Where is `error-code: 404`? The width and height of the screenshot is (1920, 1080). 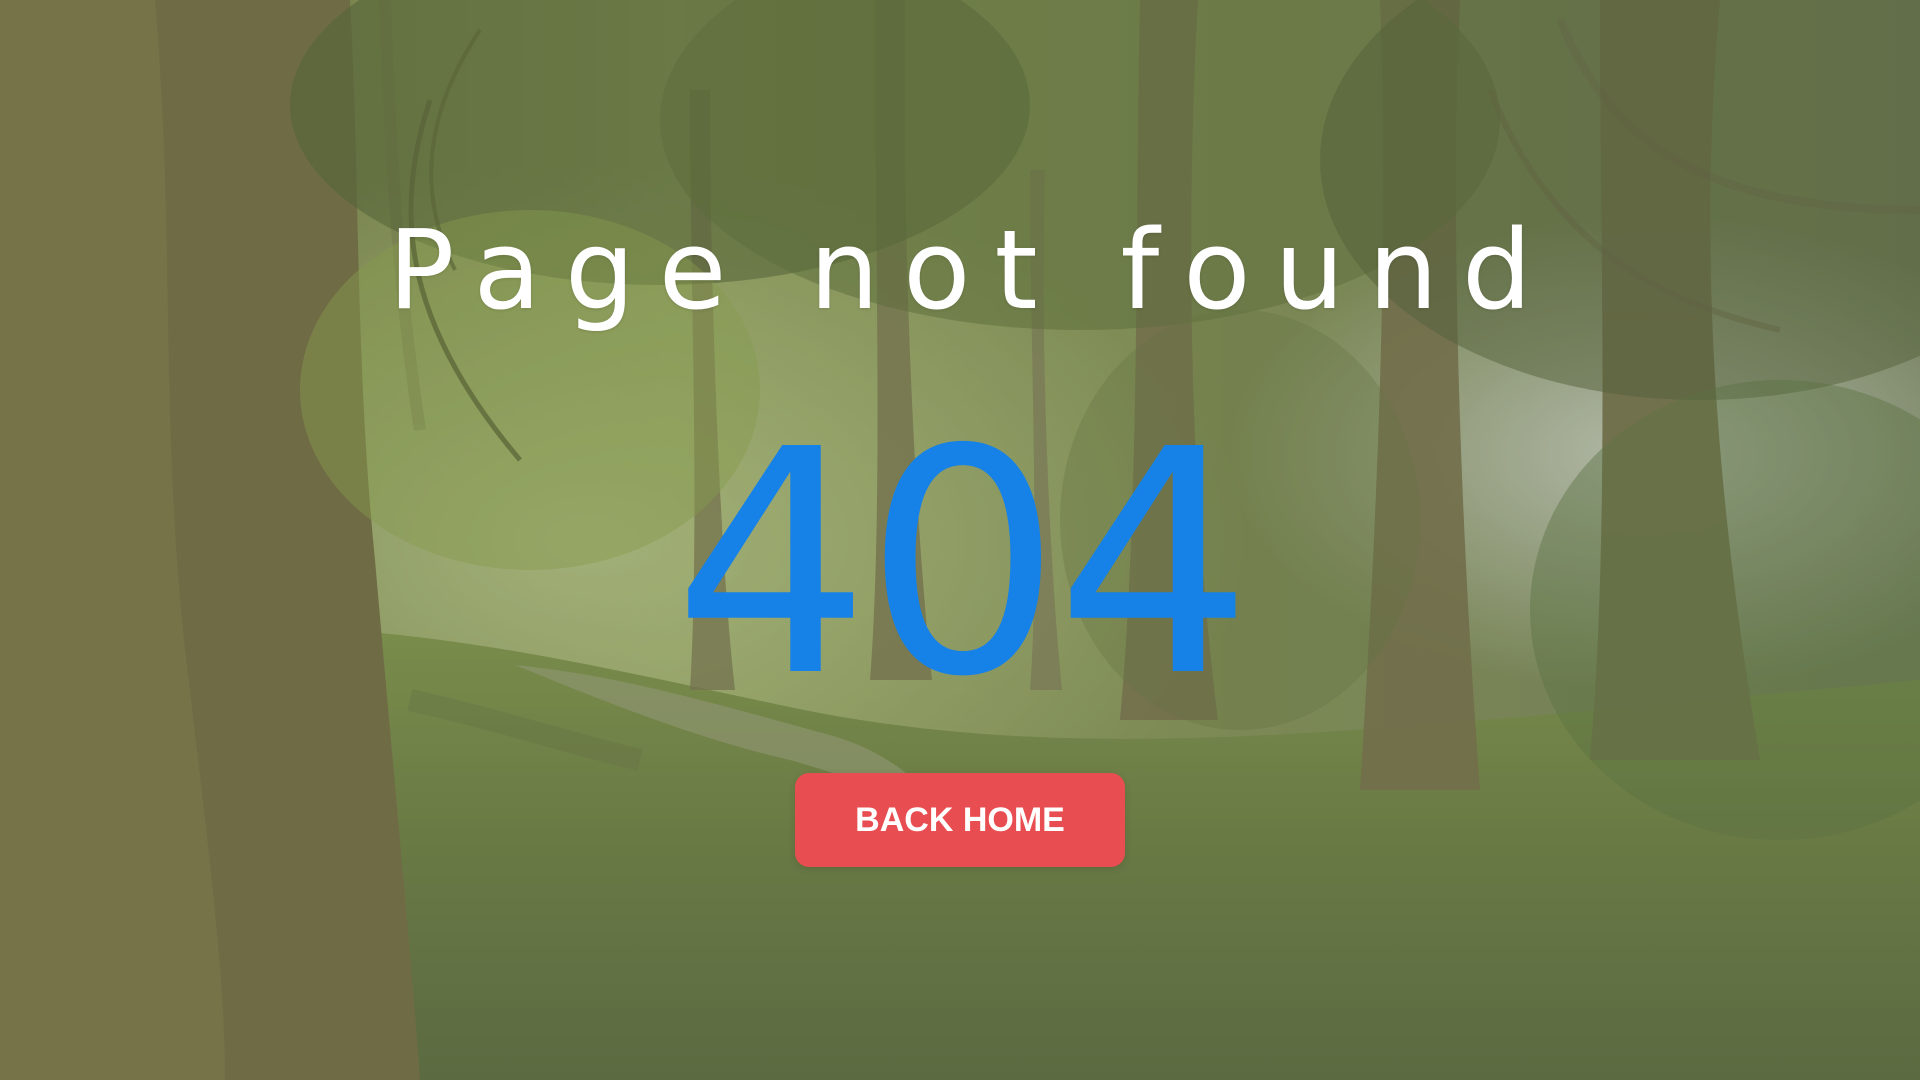 error-code: 404 is located at coordinates (963, 564).